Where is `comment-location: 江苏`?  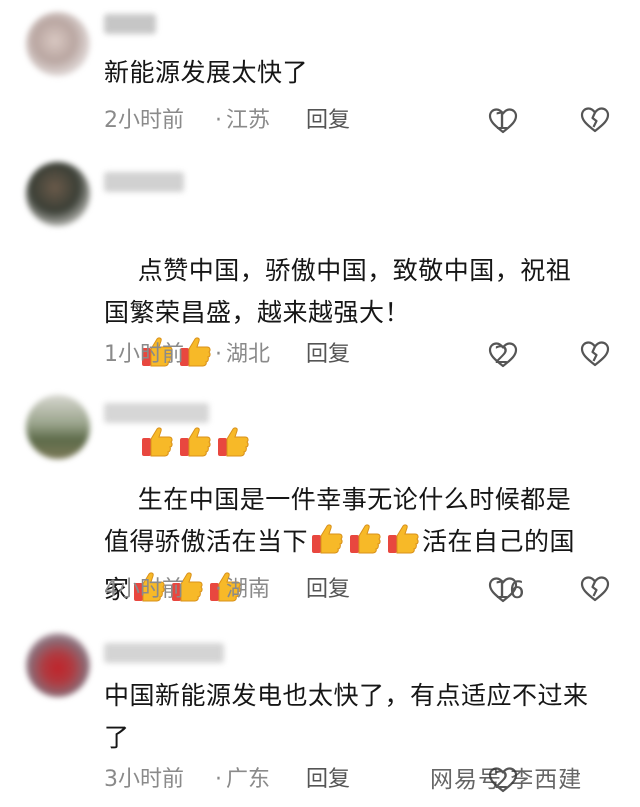 comment-location: 江苏 is located at coordinates (248, 120).